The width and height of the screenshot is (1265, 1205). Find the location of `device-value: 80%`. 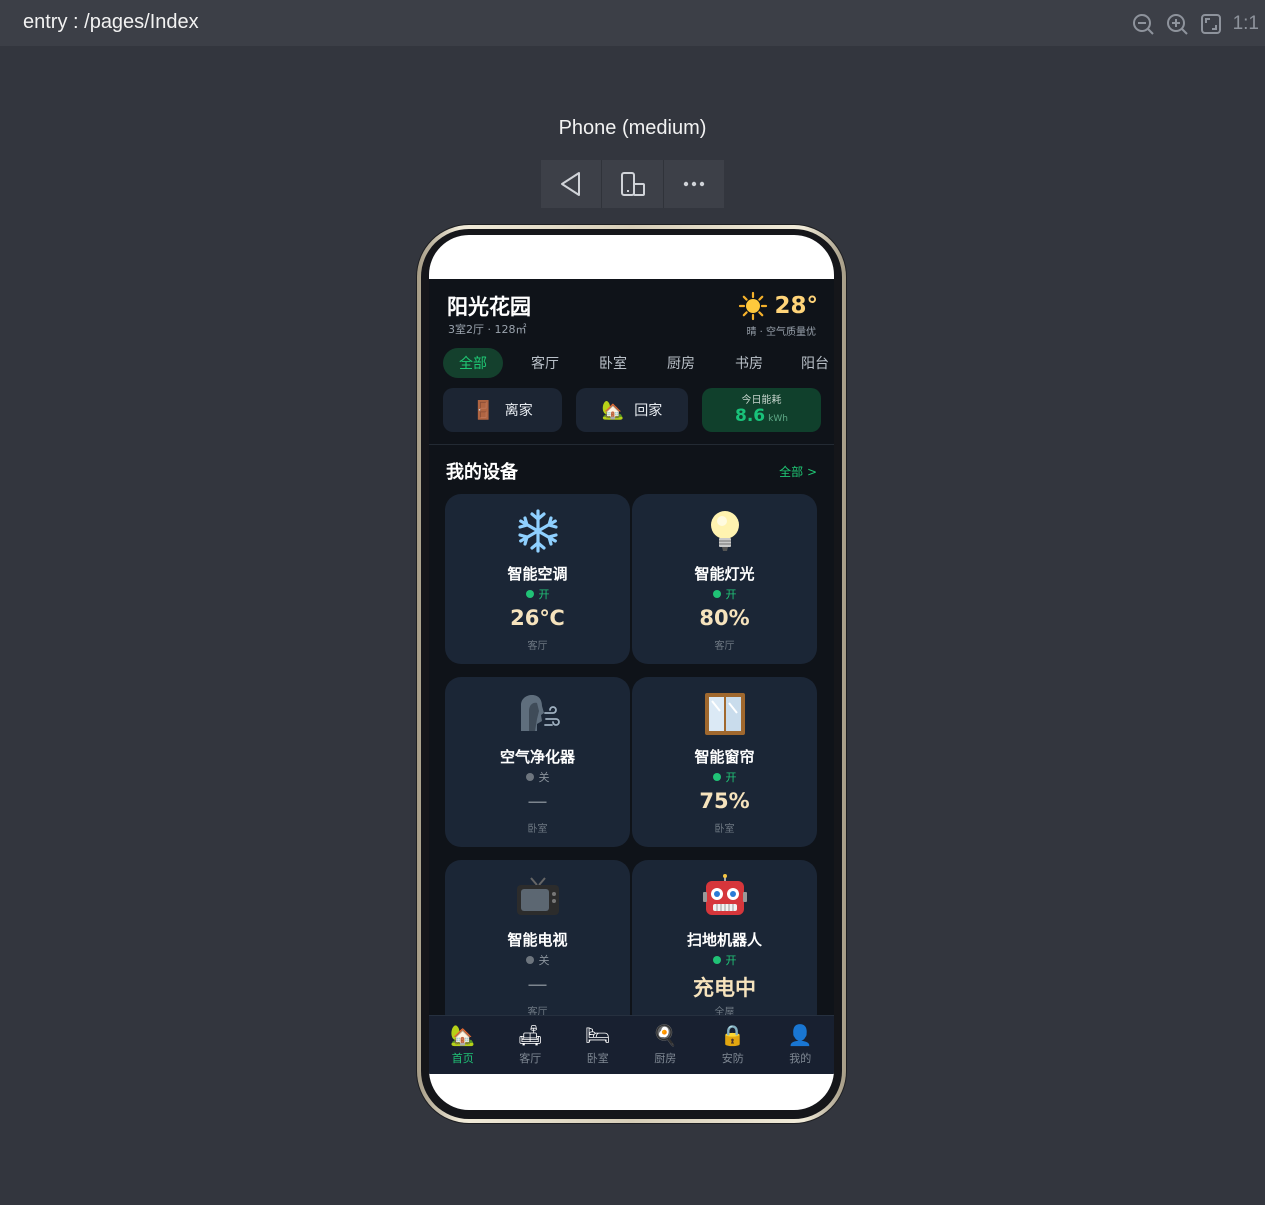

device-value: 80% is located at coordinates (724, 618).